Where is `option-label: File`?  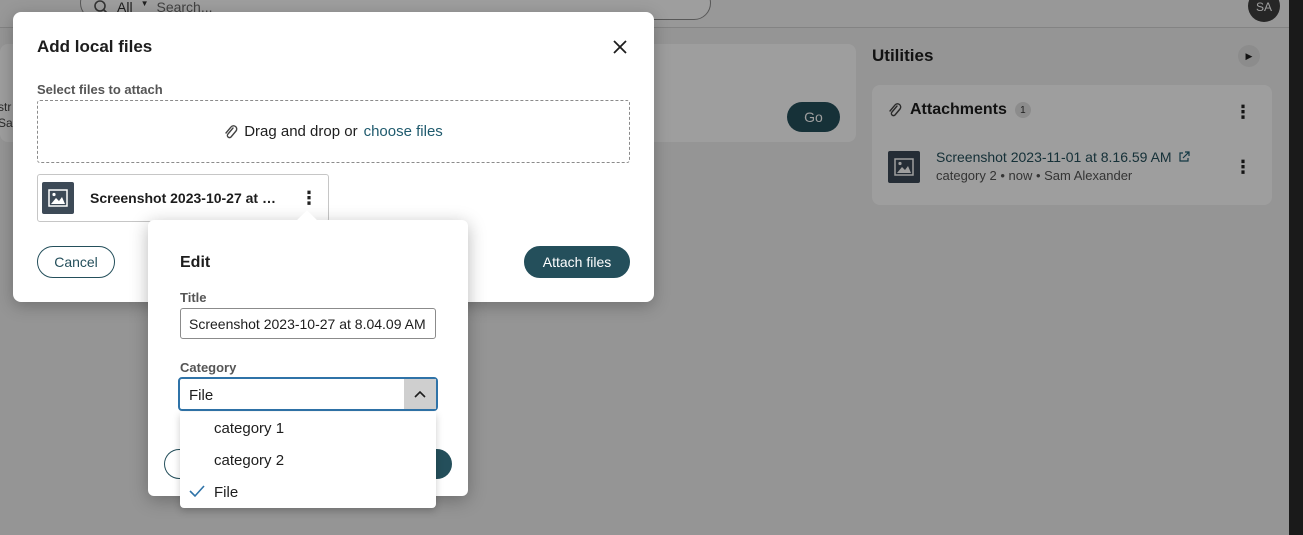 option-label: File is located at coordinates (226, 492).